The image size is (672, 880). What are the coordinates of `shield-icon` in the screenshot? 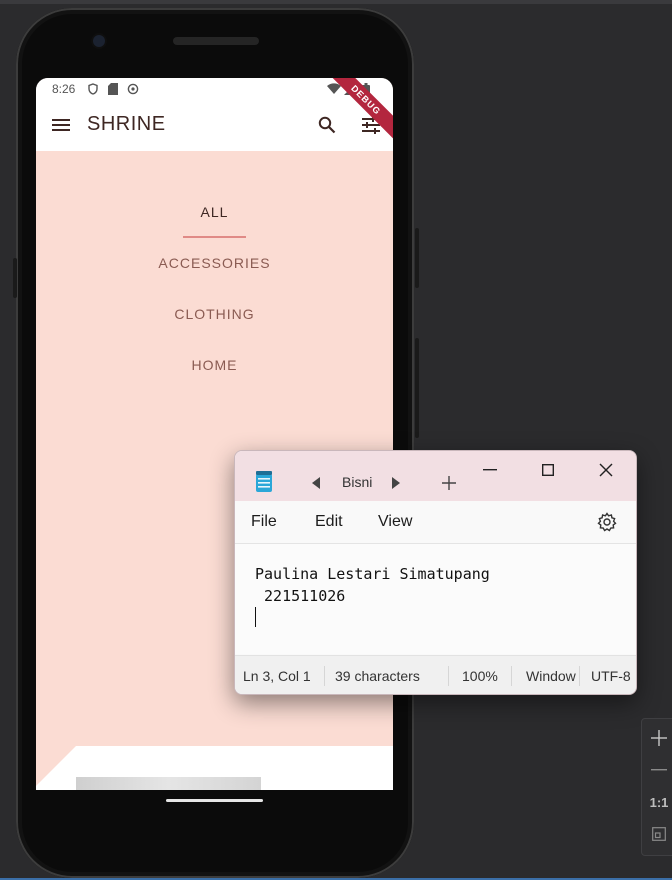 It's located at (93, 89).